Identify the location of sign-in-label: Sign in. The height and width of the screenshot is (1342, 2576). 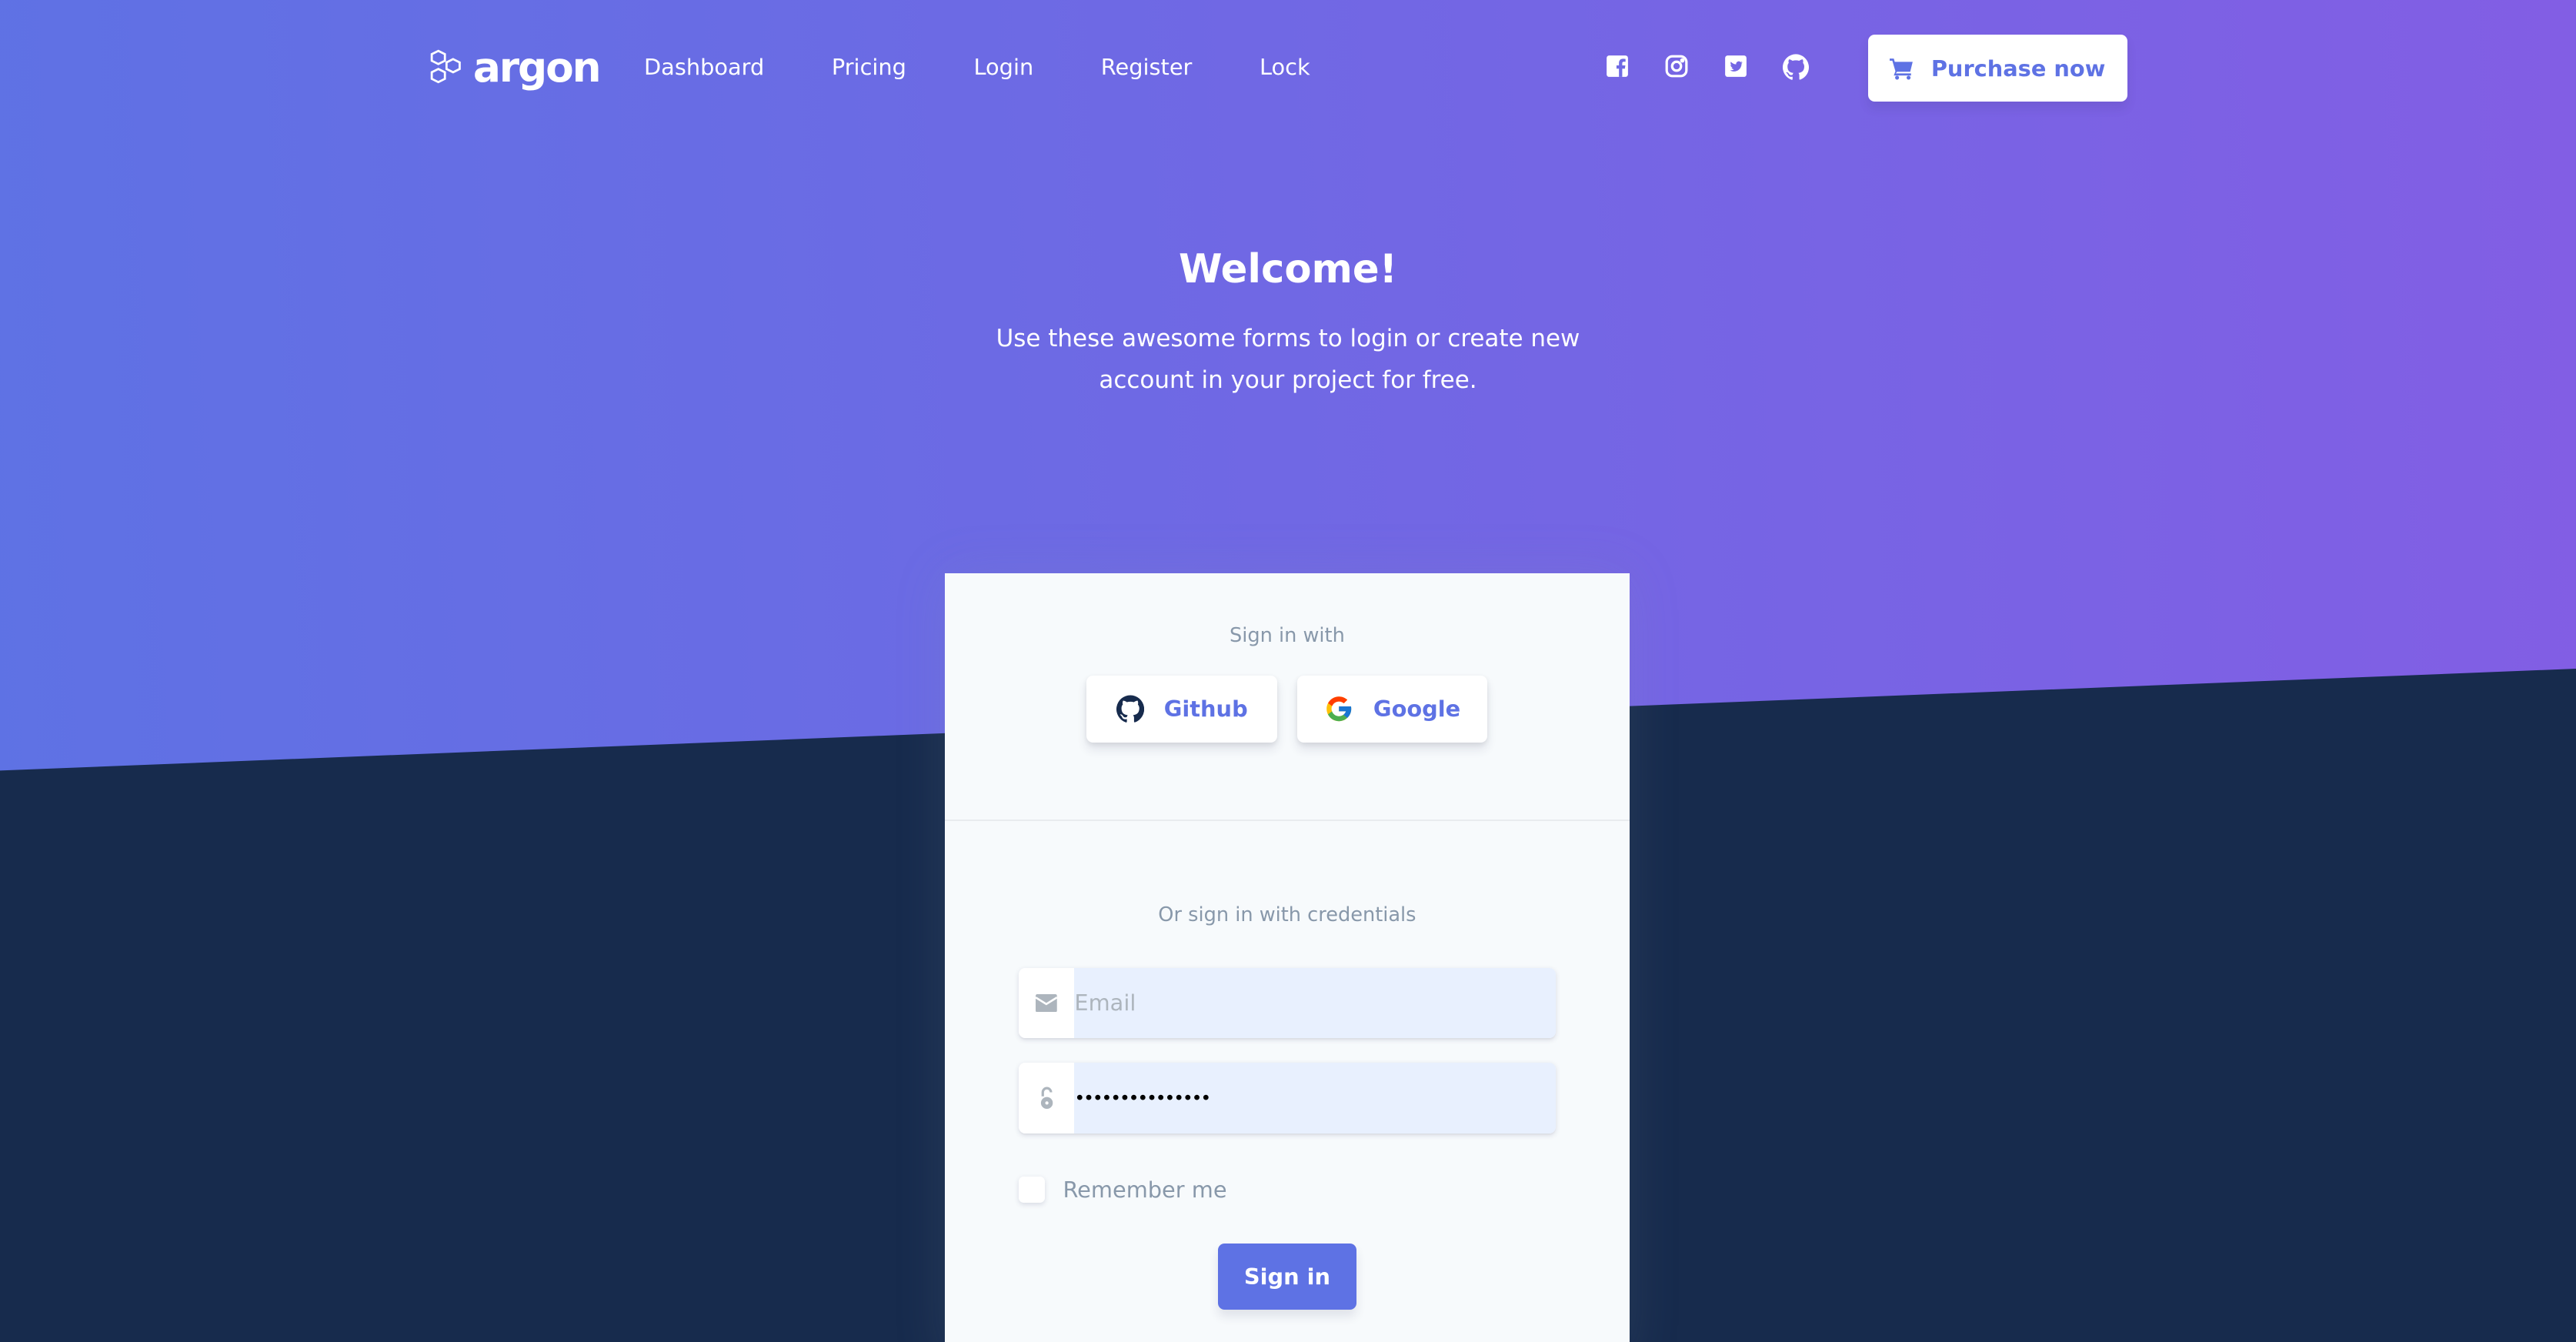
(1287, 1276).